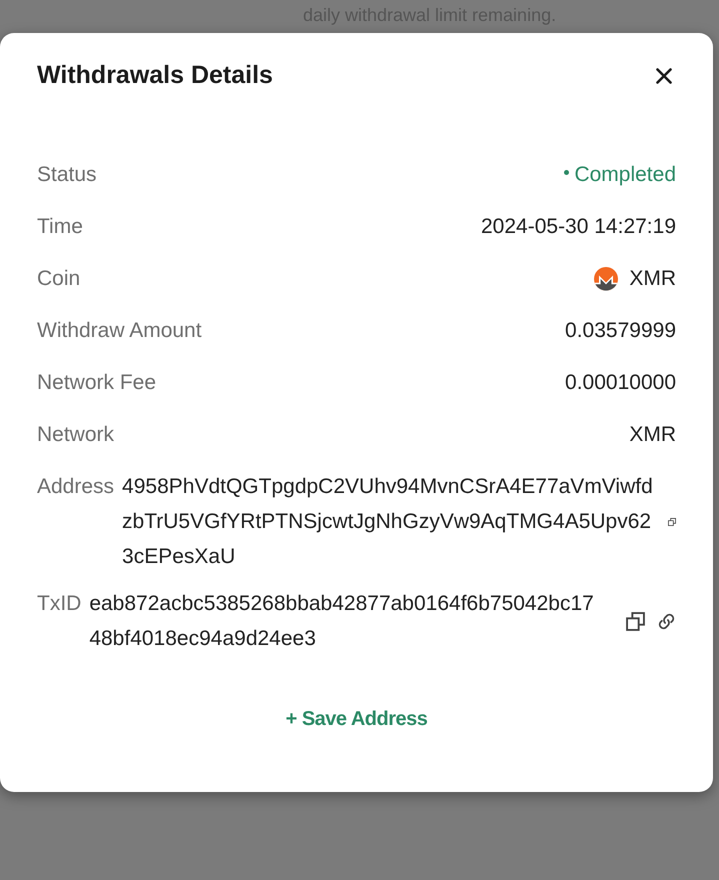 This screenshot has height=880, width=719. Describe the element at coordinates (59, 604) in the screenshot. I see `detail-label: TxID` at that location.